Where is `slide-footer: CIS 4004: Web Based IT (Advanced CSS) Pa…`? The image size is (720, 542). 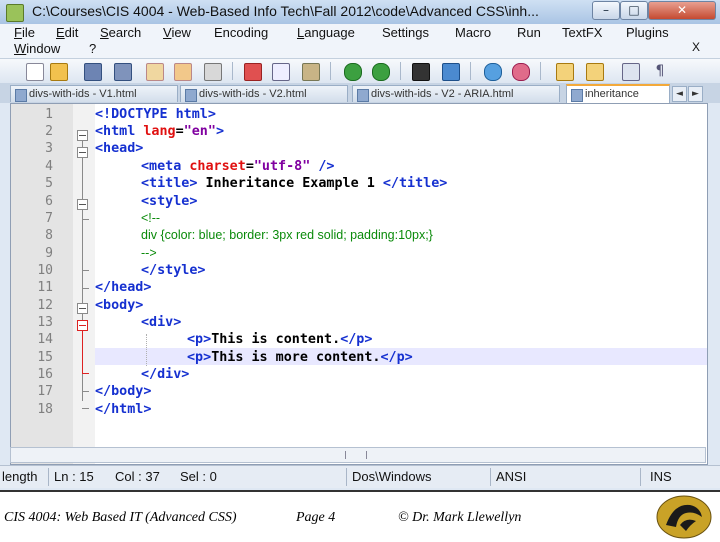
slide-footer: CIS 4004: Web Based IT (Advanced CSS) Pa… is located at coordinates (360, 516).